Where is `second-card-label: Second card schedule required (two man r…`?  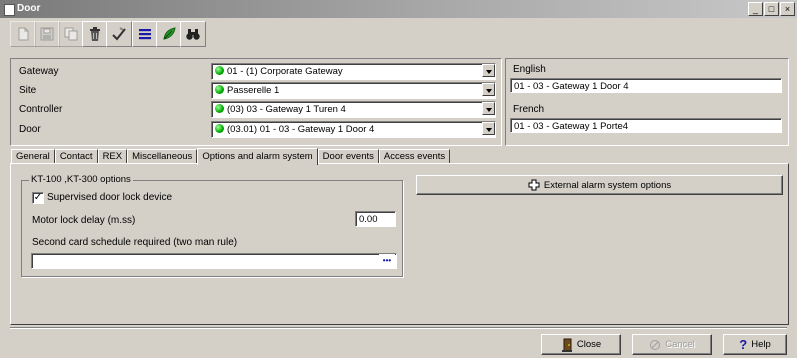 second-card-label: Second card schedule required (two man r… is located at coordinates (135, 242).